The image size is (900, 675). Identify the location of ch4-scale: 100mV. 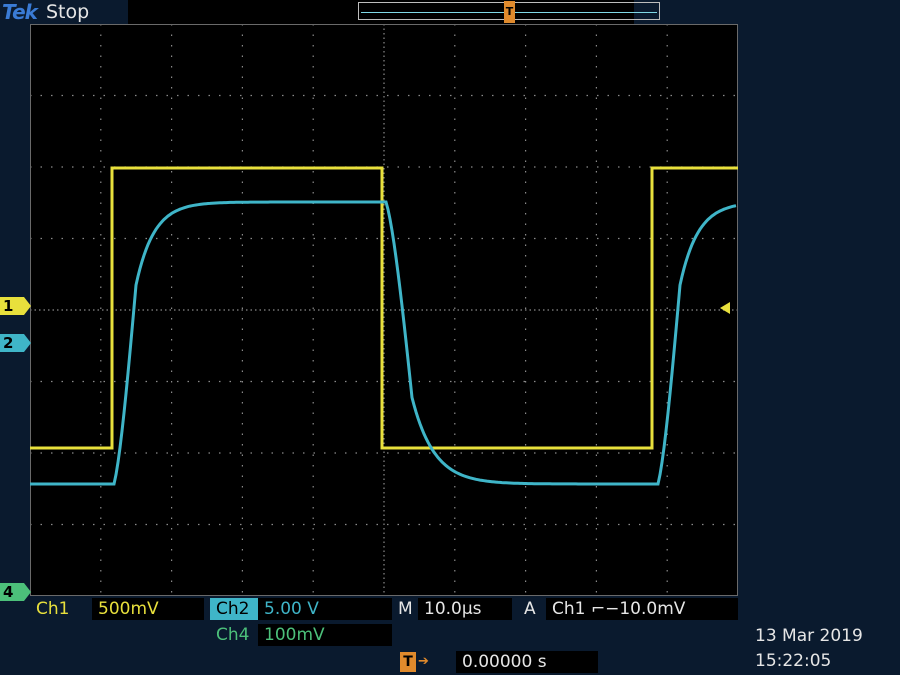
(325, 635).